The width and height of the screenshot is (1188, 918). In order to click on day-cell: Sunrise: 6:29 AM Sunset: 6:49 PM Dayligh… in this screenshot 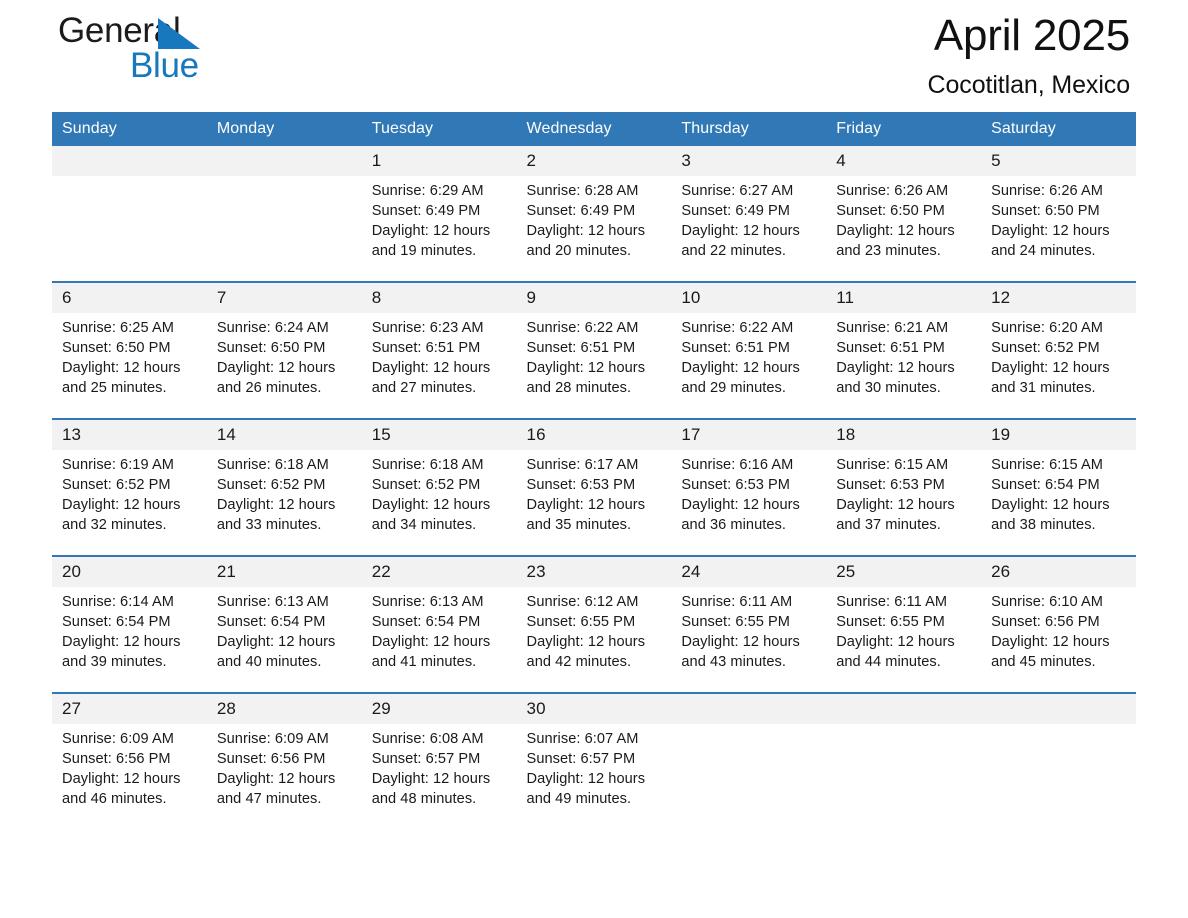, I will do `click(439, 229)`.